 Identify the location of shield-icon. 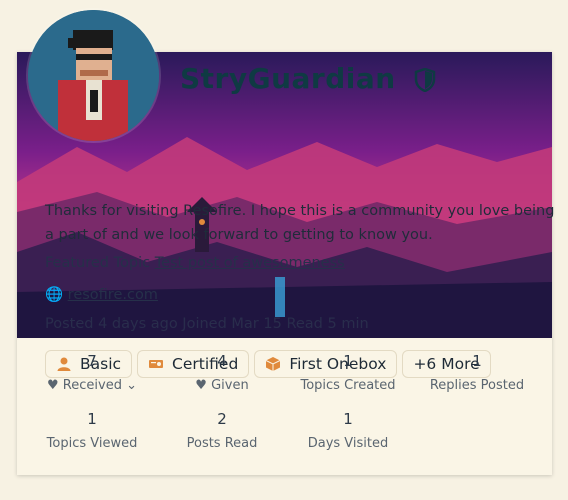
(425, 80).